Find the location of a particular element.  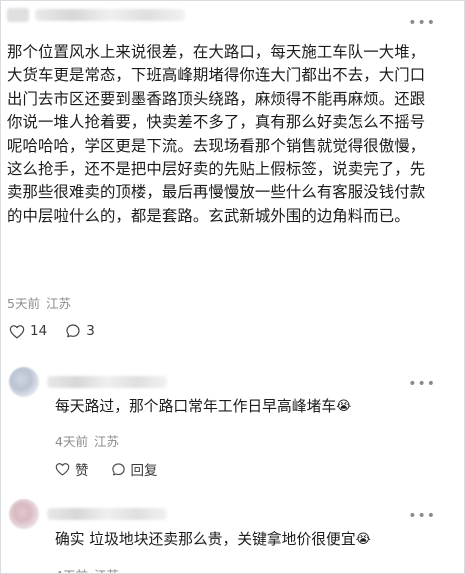

reply-text-2: 确实 垃圾地块还卖那么贵，关键拿地价很便宜😭 is located at coordinates (213, 540).